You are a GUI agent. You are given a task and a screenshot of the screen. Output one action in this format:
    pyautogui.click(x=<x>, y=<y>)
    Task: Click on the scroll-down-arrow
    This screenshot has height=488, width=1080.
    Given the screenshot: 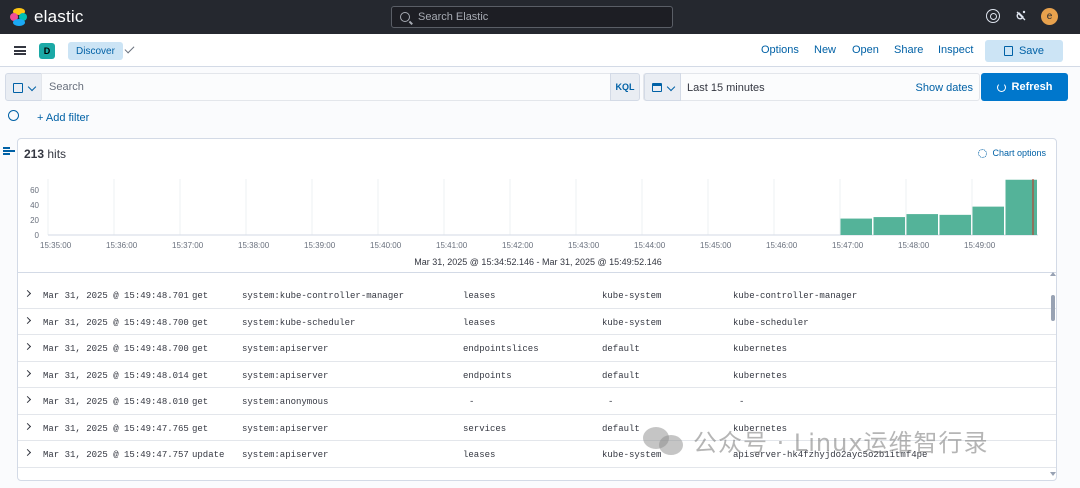 What is the action you would take?
    pyautogui.click(x=1053, y=474)
    